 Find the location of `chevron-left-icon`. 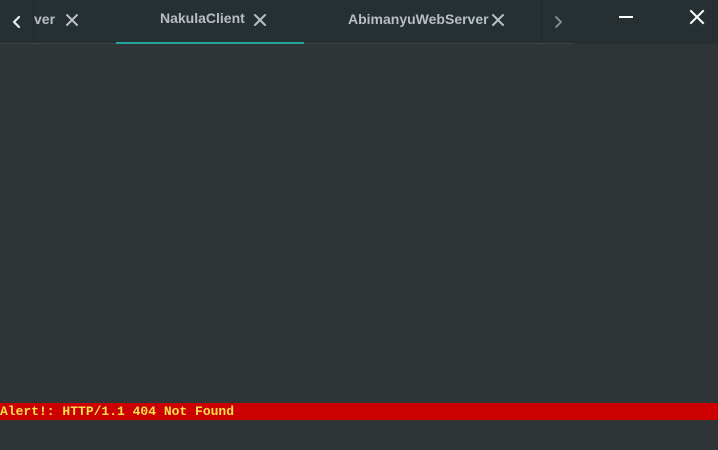

chevron-left-icon is located at coordinates (16, 21).